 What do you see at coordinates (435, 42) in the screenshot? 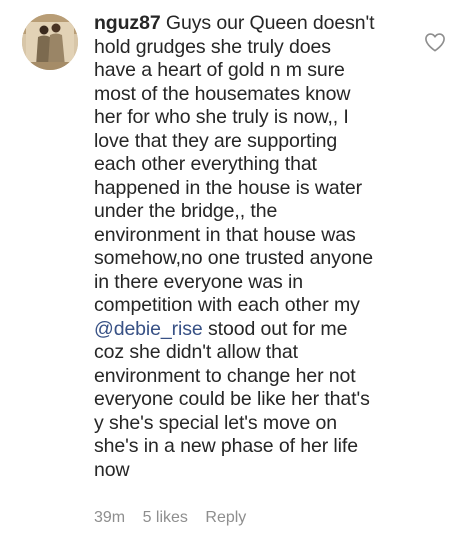
I see `heart-outline-icon` at bounding box center [435, 42].